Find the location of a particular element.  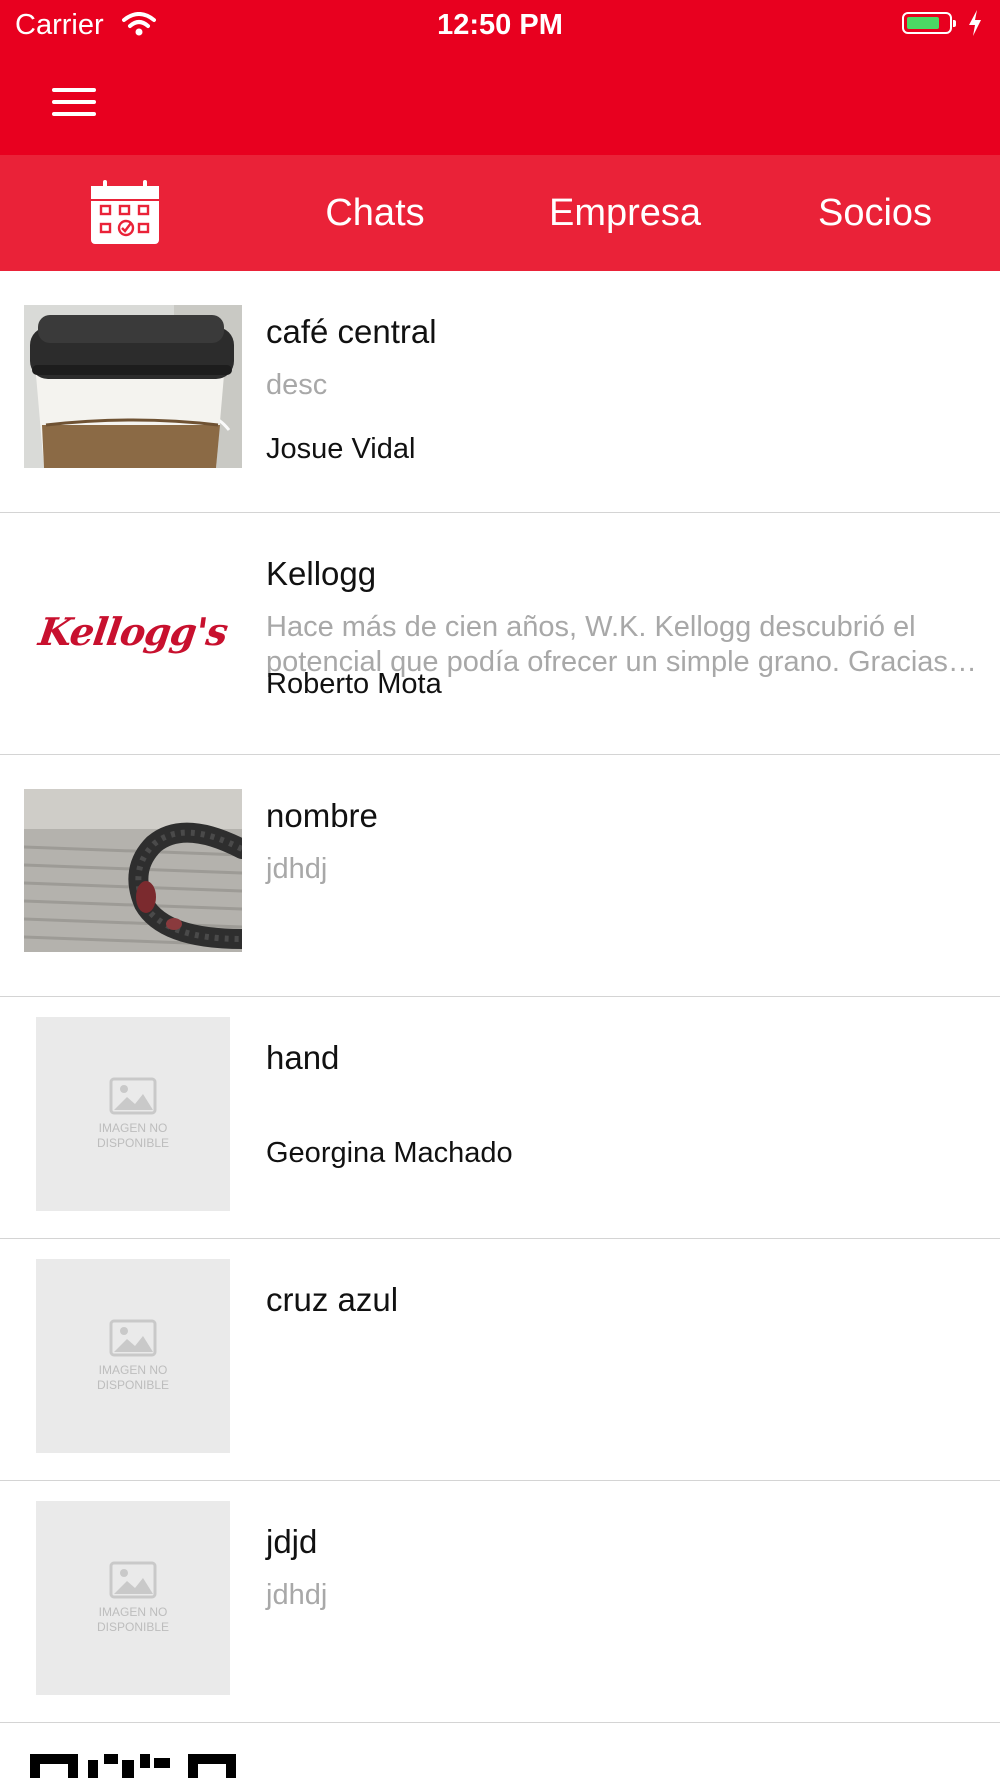

item-title: cruz azul is located at coordinates (332, 1299).